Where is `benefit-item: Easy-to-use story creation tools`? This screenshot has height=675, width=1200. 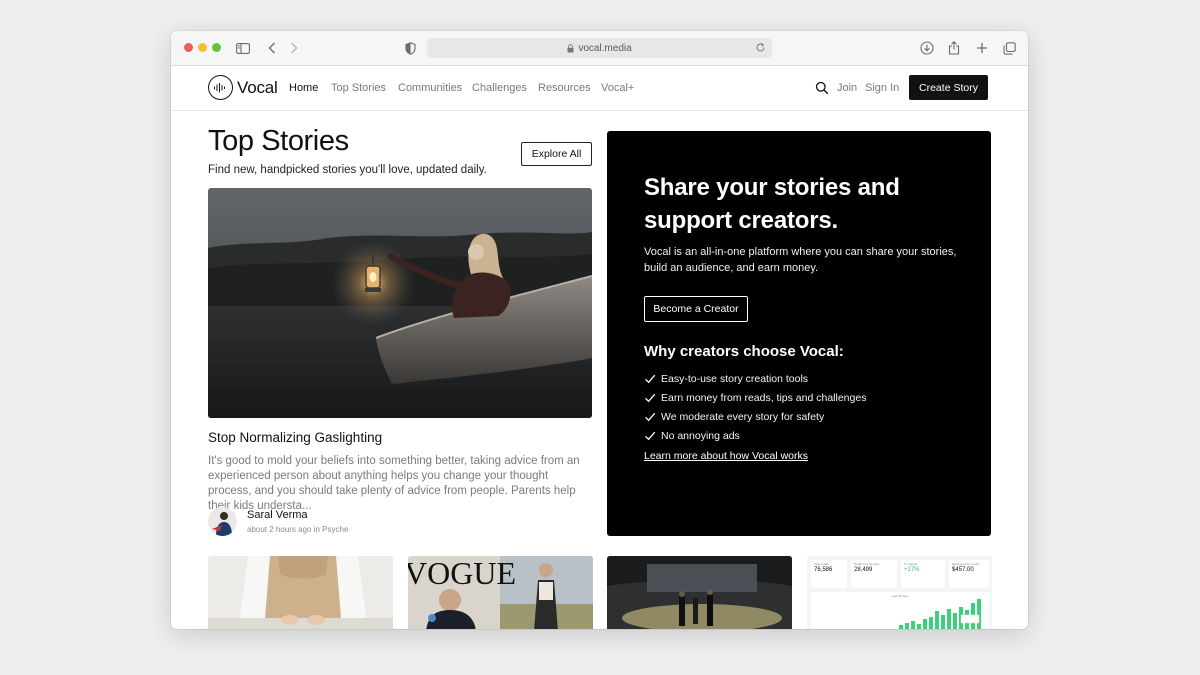 benefit-item: Easy-to-use story creation tools is located at coordinates (755, 378).